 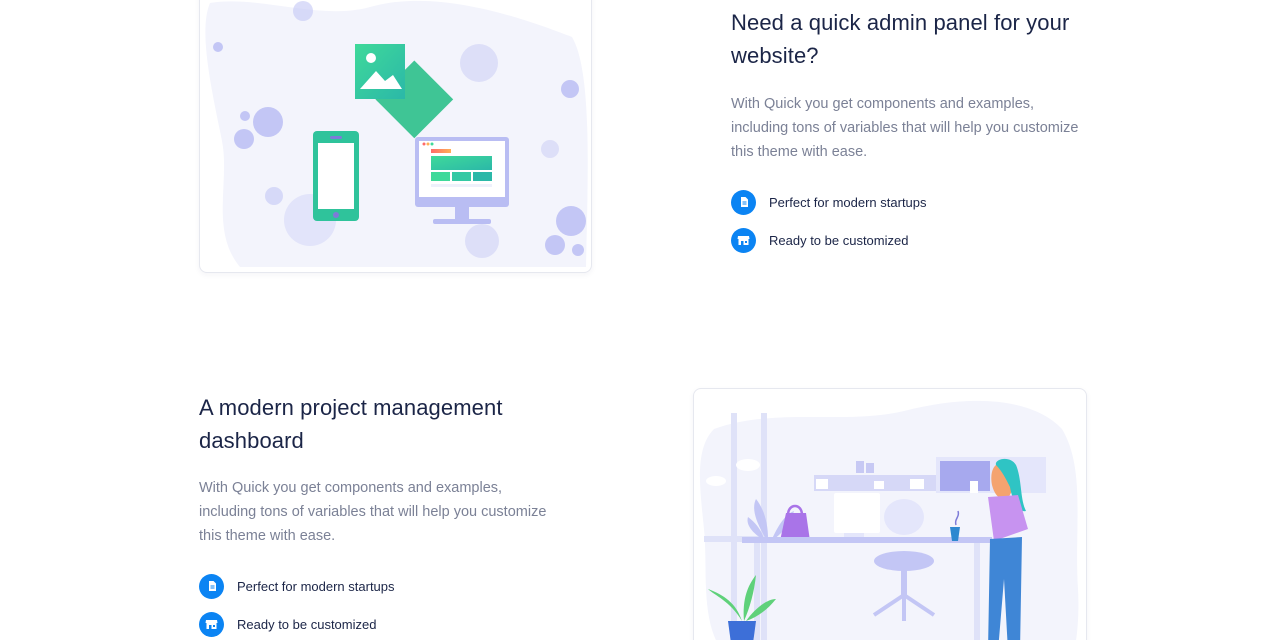 What do you see at coordinates (351, 424) in the screenshot?
I see `section2-heading: A modern project management dashboard` at bounding box center [351, 424].